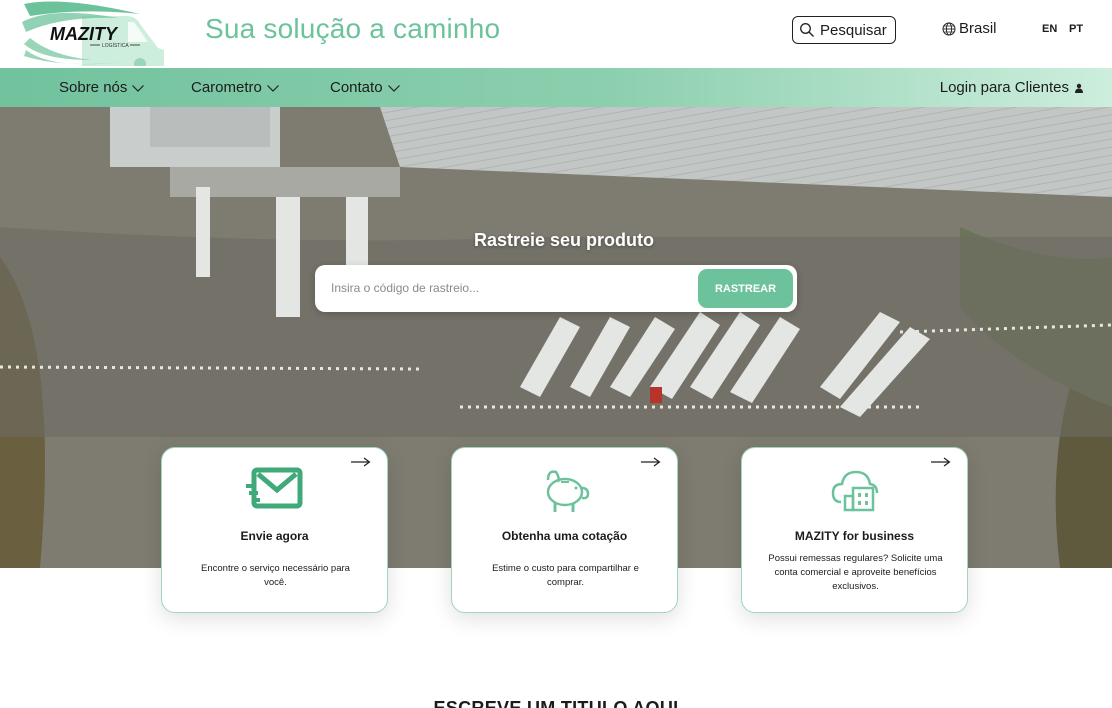 The height and width of the screenshot is (708, 1112). Describe the element at coordinates (745, 288) in the screenshot. I see `track-button: RASTREAR` at that location.